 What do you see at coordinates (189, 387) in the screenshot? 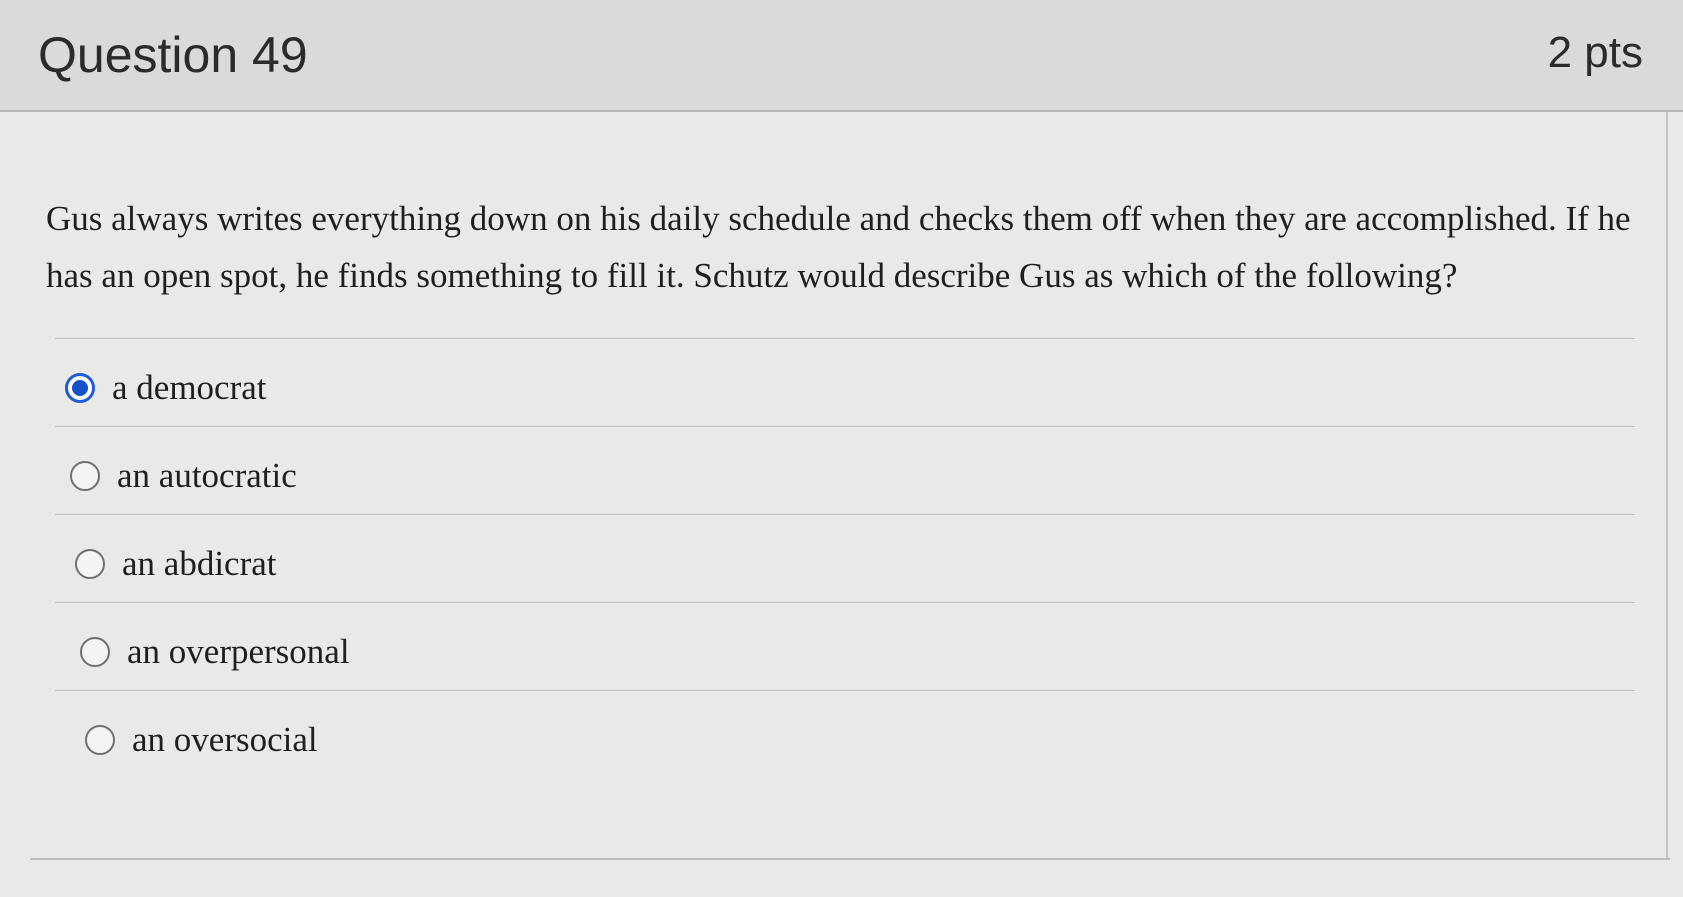
I see `answer-label: a democrat` at bounding box center [189, 387].